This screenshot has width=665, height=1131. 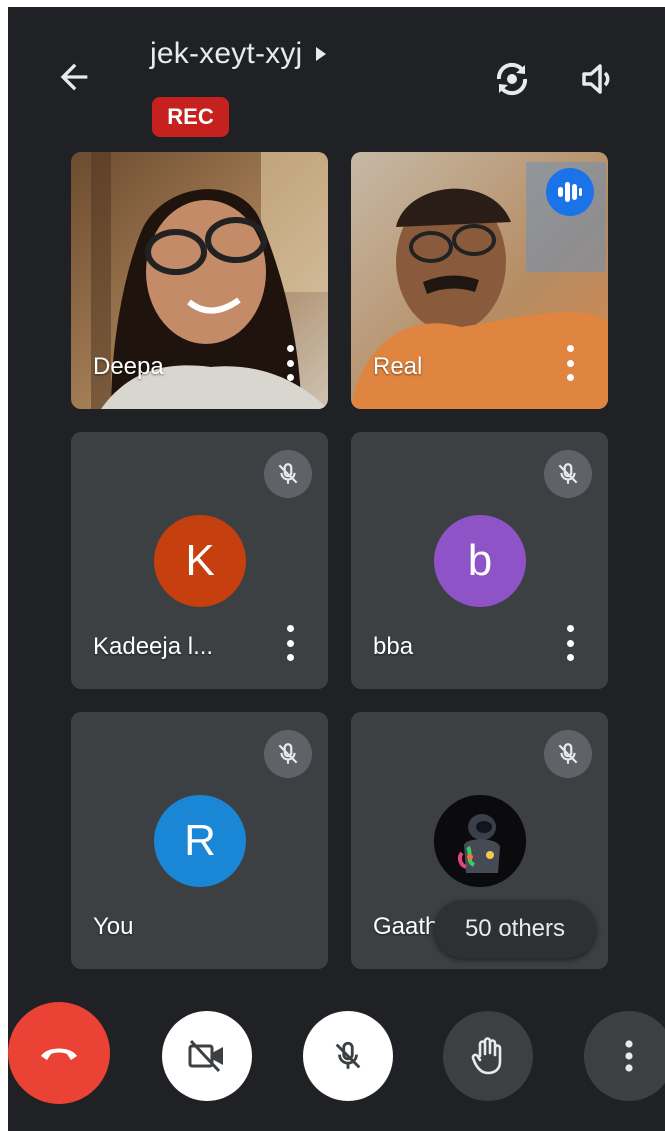 What do you see at coordinates (226, 53) in the screenshot?
I see `meeting-code: jek-xeyt-xyj` at bounding box center [226, 53].